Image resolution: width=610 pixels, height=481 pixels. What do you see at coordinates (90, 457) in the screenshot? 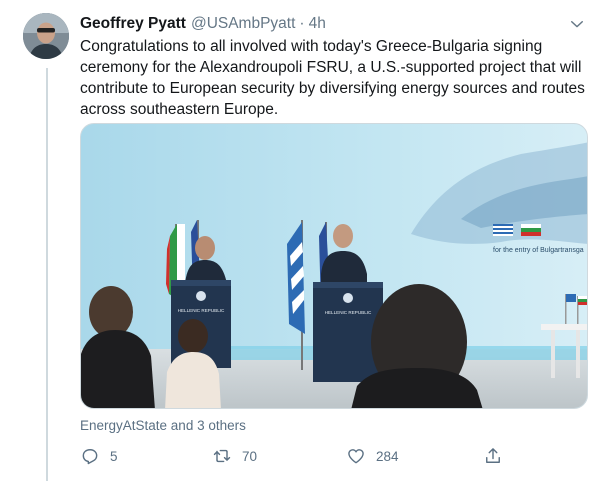
I see `reply-icon` at bounding box center [90, 457].